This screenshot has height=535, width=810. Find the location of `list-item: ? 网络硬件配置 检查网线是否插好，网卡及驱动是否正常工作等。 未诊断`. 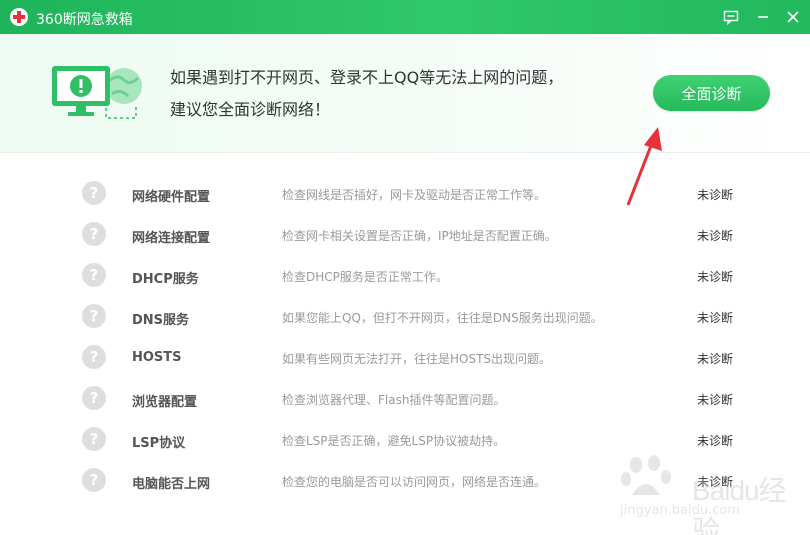

list-item: ? 网络硬件配置 检查网线是否插好，网卡及驱动是否正常工作等。 未诊断 is located at coordinates (405, 193).